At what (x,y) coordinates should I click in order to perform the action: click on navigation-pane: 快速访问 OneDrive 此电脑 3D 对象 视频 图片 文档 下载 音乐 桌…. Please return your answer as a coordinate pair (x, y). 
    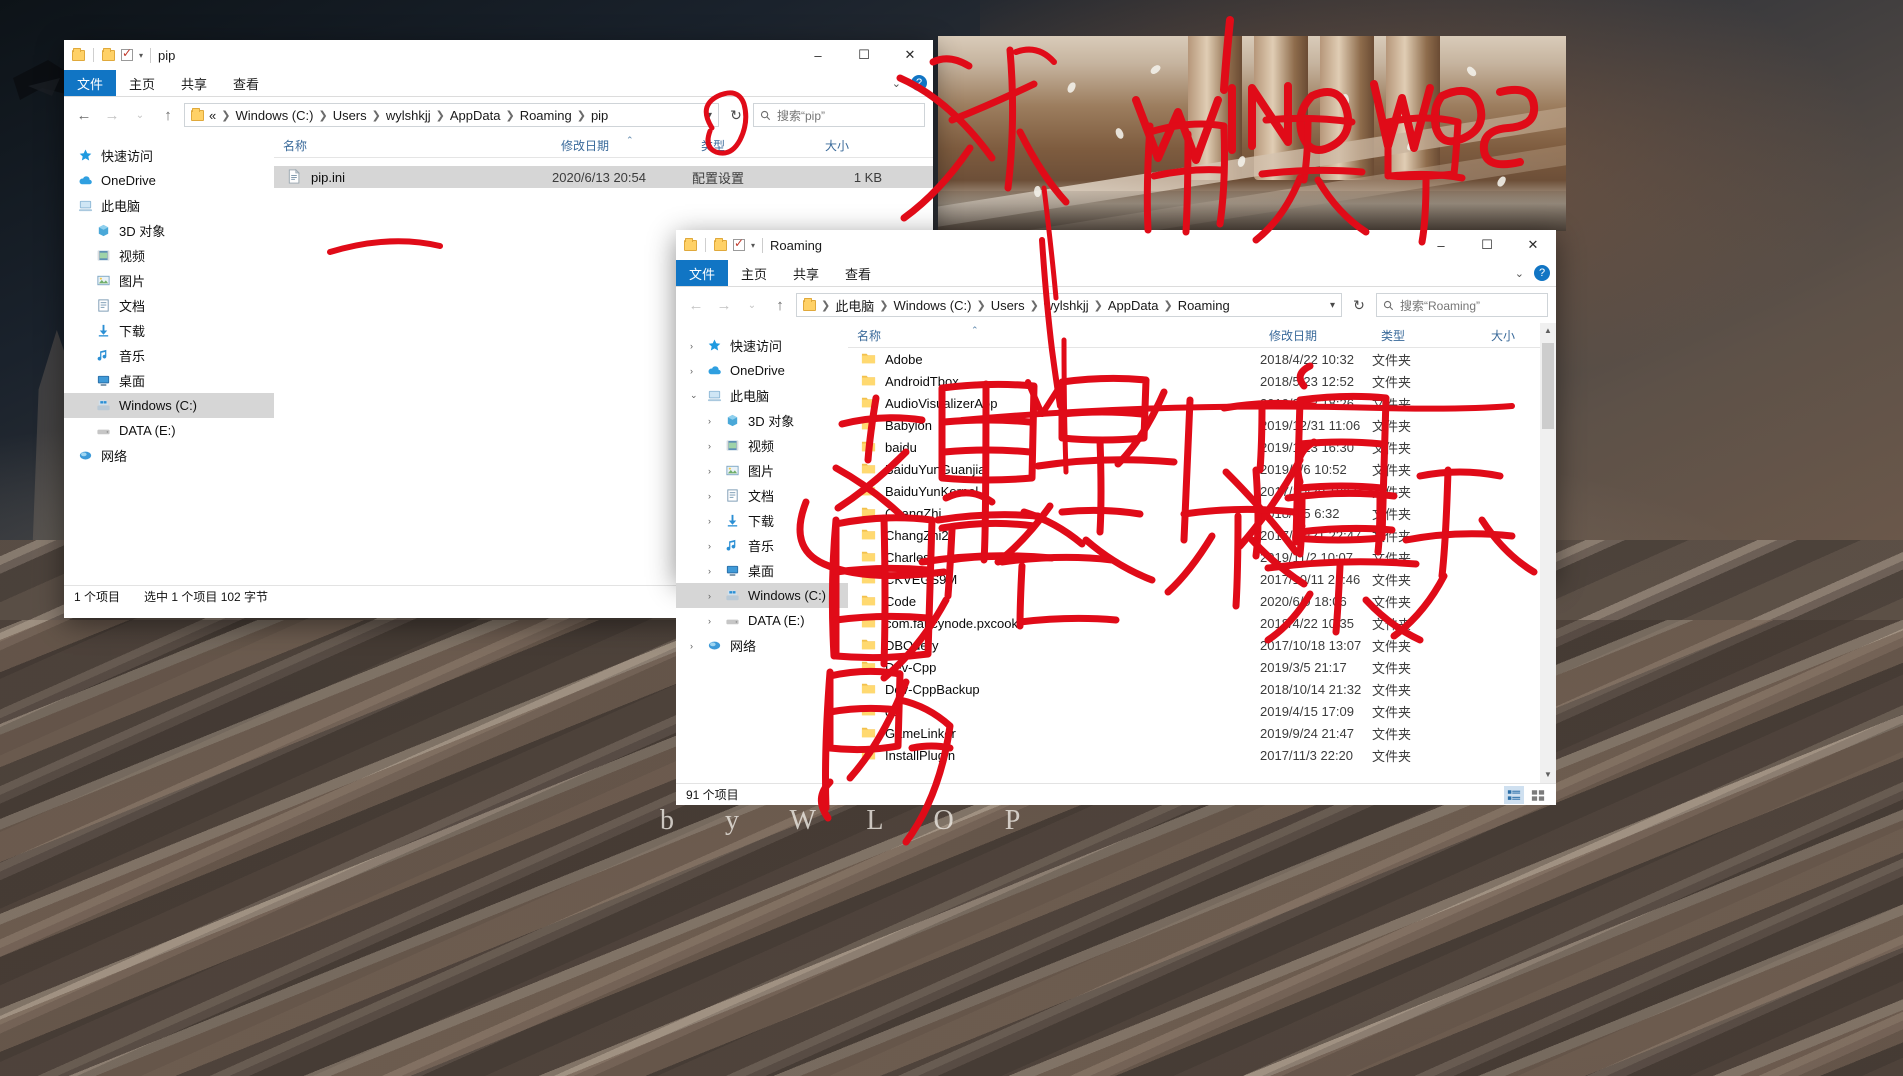
    Looking at the image, I should click on (169, 359).